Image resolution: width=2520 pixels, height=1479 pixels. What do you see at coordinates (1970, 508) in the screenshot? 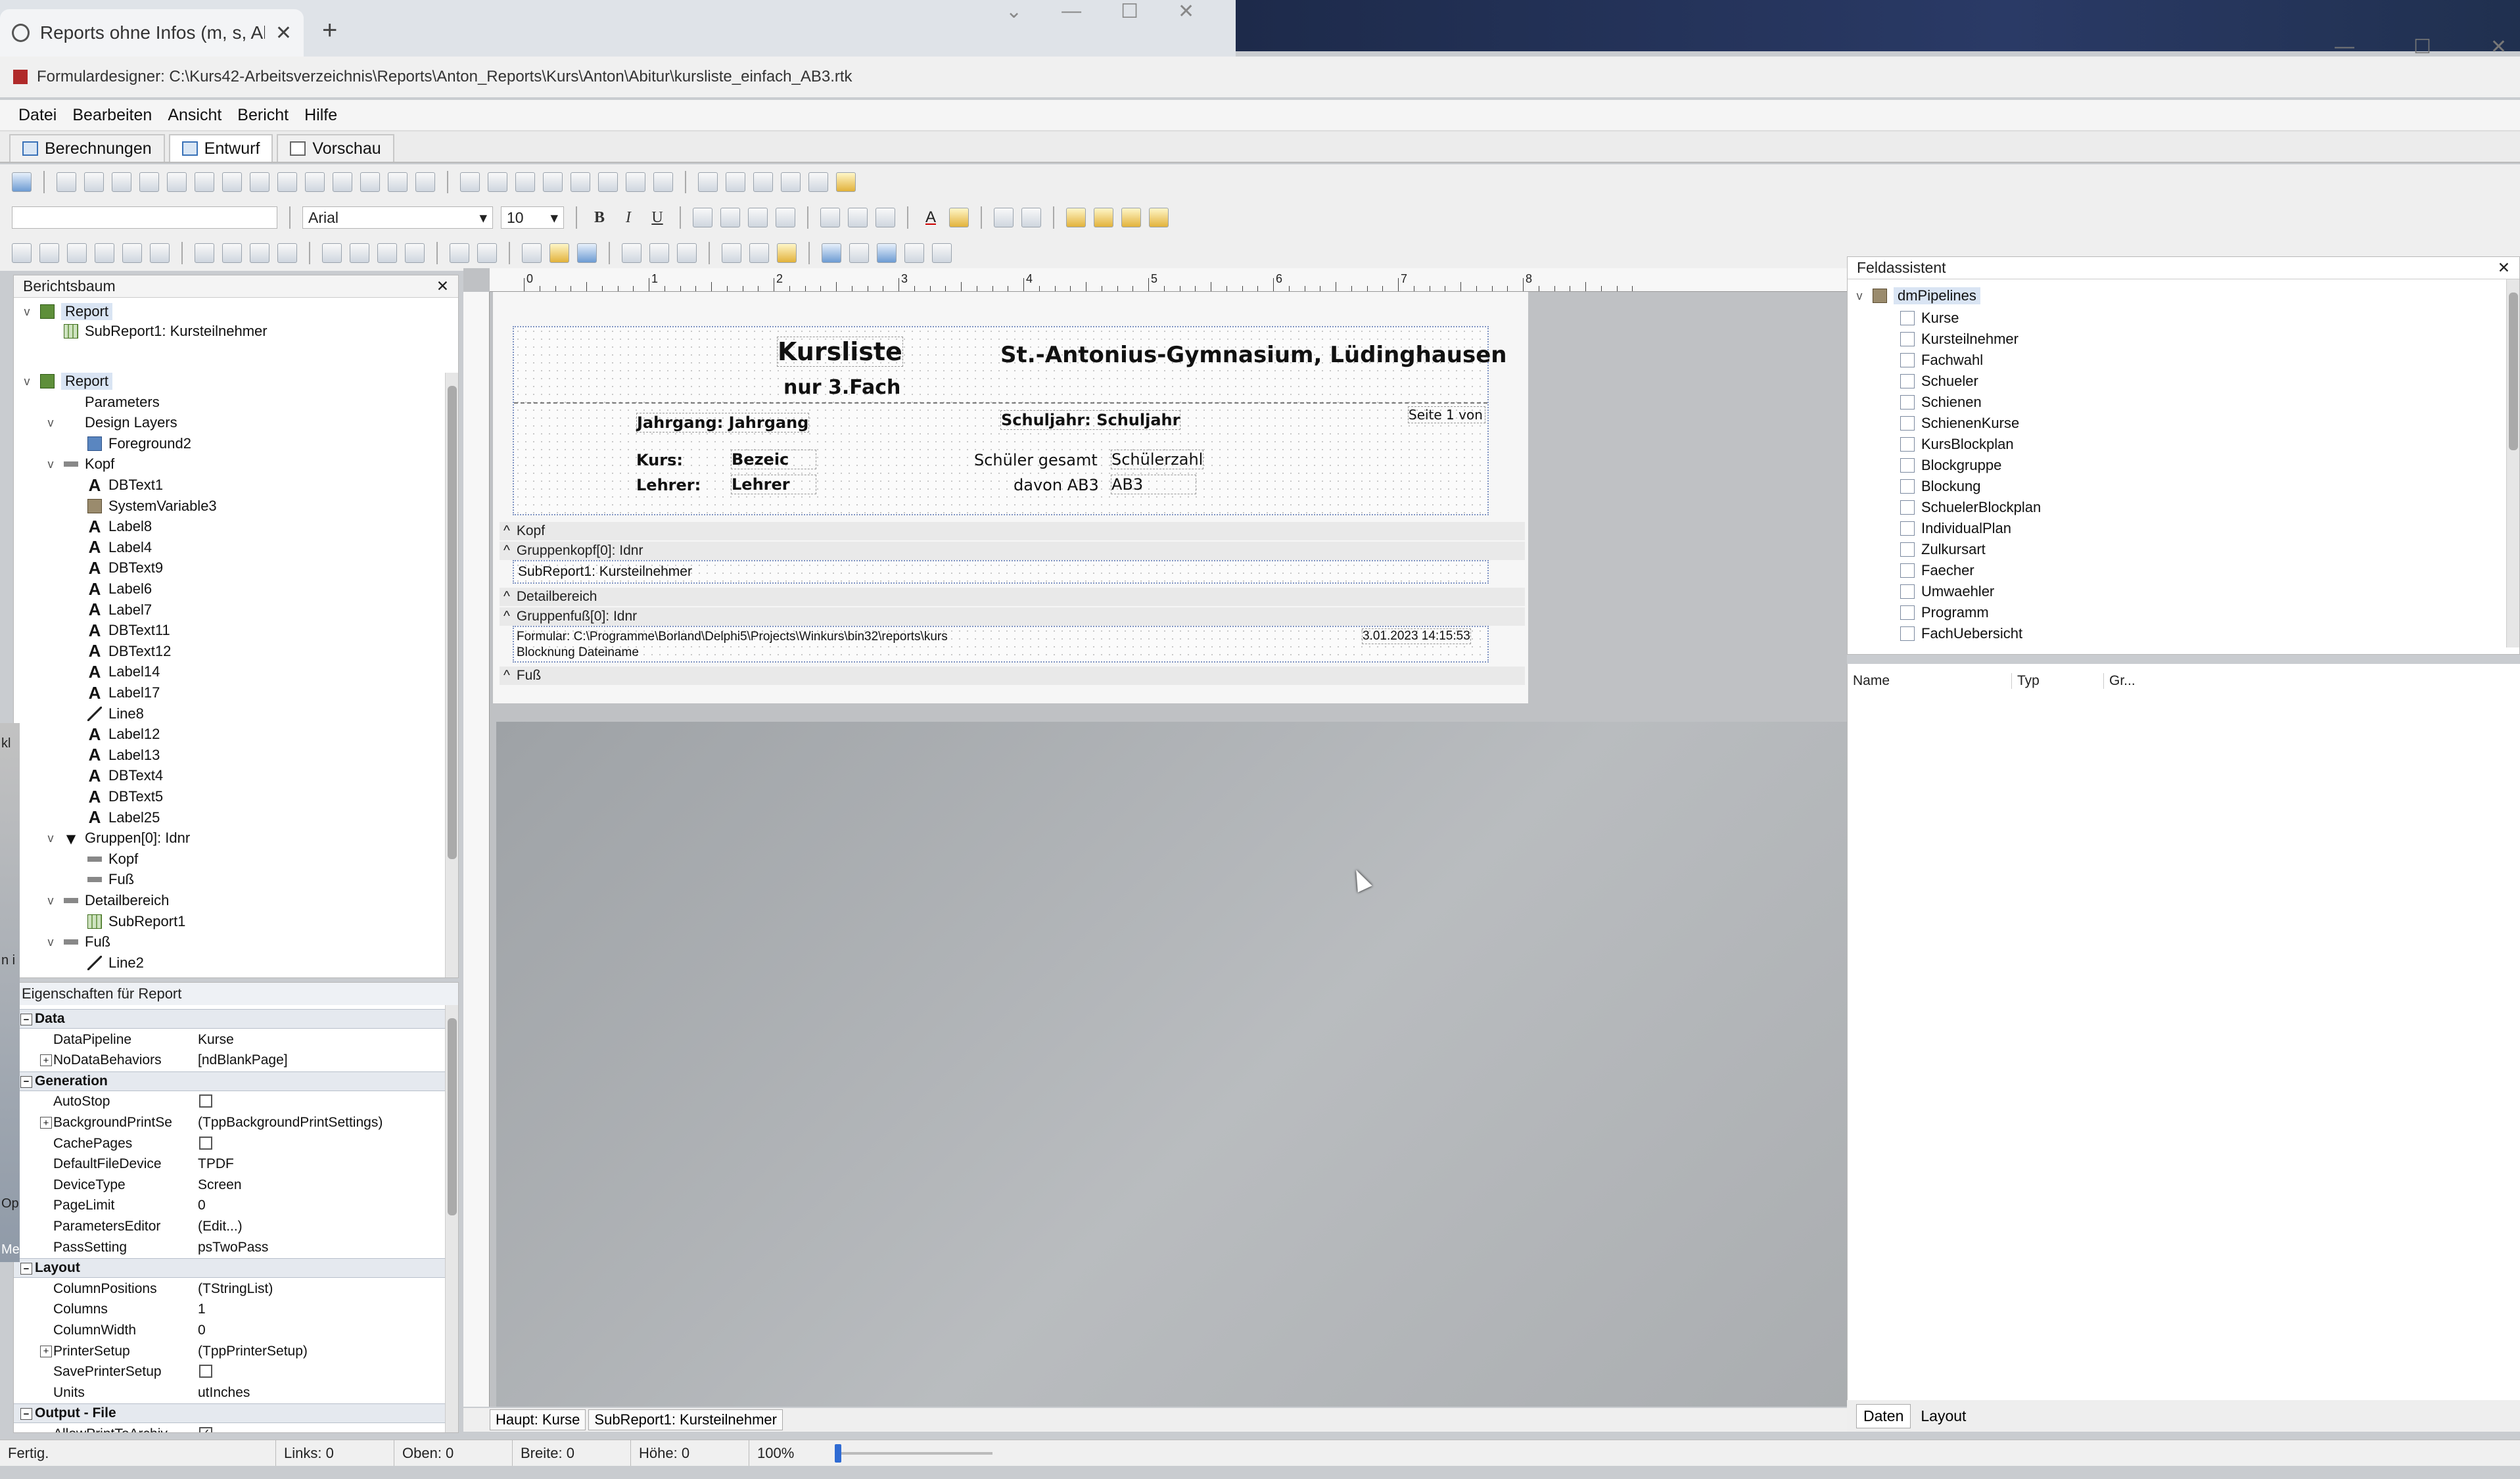
I see `pipeline-item: SchuelerBlockplan` at bounding box center [1970, 508].